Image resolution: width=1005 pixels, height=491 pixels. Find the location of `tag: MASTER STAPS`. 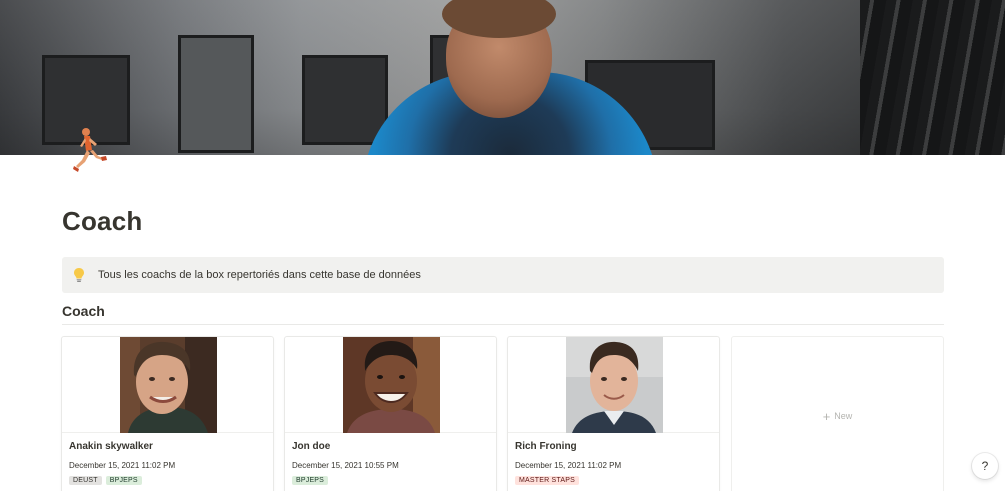

tag: MASTER STAPS is located at coordinates (547, 480).